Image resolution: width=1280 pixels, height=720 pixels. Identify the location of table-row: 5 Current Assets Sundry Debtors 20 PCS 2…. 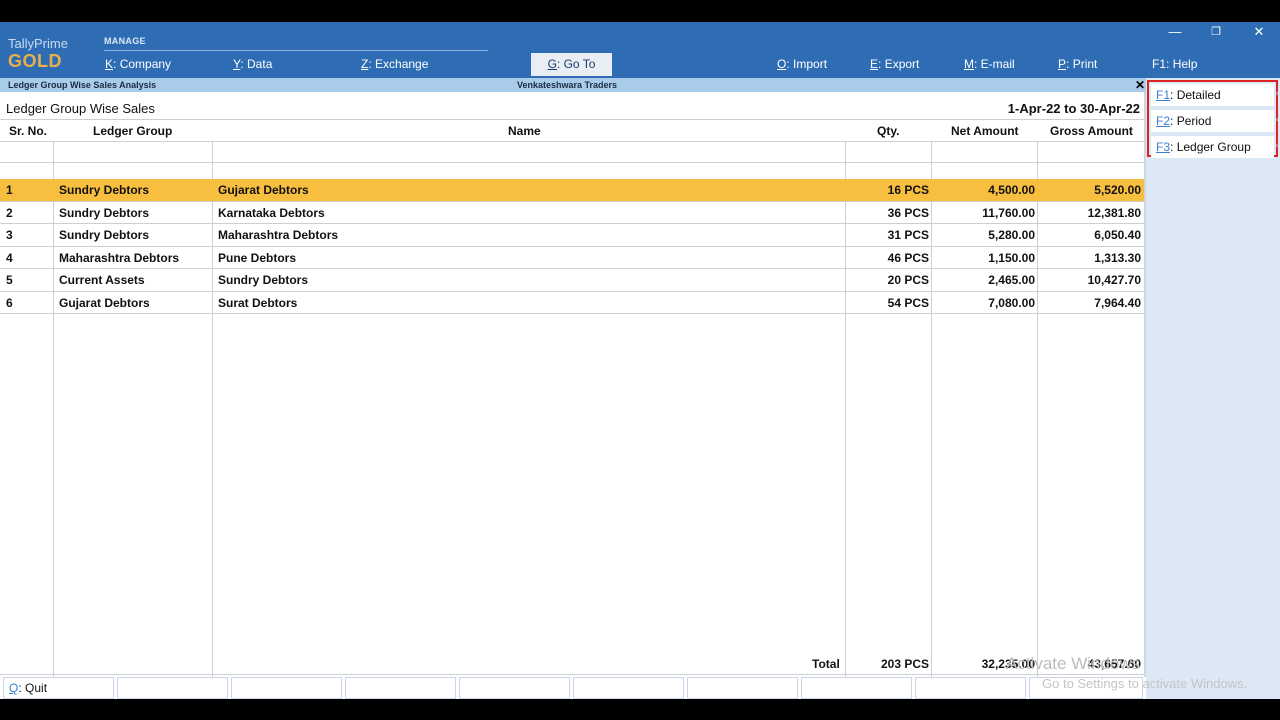
(572, 280).